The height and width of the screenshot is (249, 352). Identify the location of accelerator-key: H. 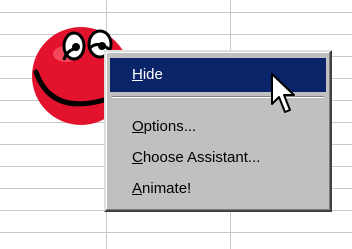
(137, 74).